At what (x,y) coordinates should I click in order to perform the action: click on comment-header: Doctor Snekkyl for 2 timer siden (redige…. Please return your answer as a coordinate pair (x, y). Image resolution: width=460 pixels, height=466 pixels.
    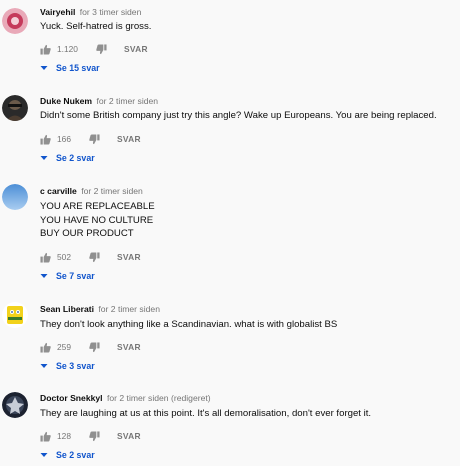
    Looking at the image, I should click on (125, 398).